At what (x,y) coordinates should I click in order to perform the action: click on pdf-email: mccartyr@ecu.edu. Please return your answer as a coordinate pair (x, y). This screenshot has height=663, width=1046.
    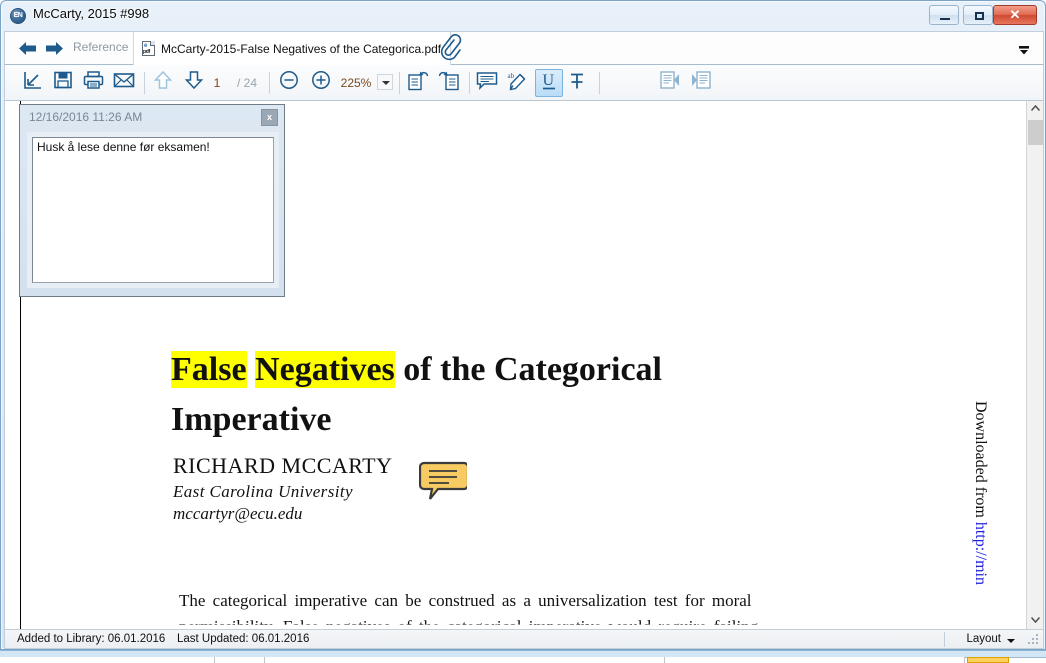
    Looking at the image, I should click on (238, 513).